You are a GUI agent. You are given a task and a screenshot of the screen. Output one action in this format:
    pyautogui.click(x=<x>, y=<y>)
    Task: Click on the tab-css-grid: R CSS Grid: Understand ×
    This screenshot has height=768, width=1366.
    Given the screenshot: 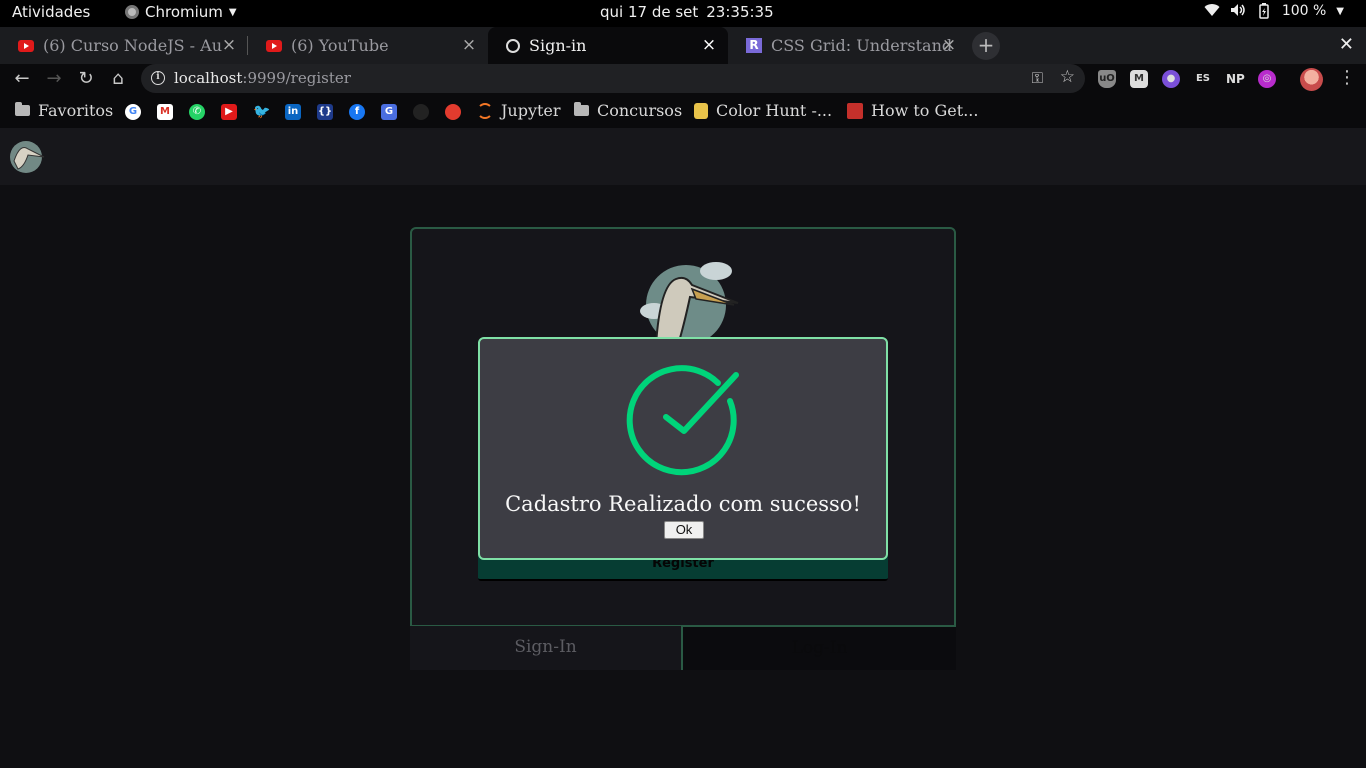 What is the action you would take?
    pyautogui.click(x=848, y=45)
    